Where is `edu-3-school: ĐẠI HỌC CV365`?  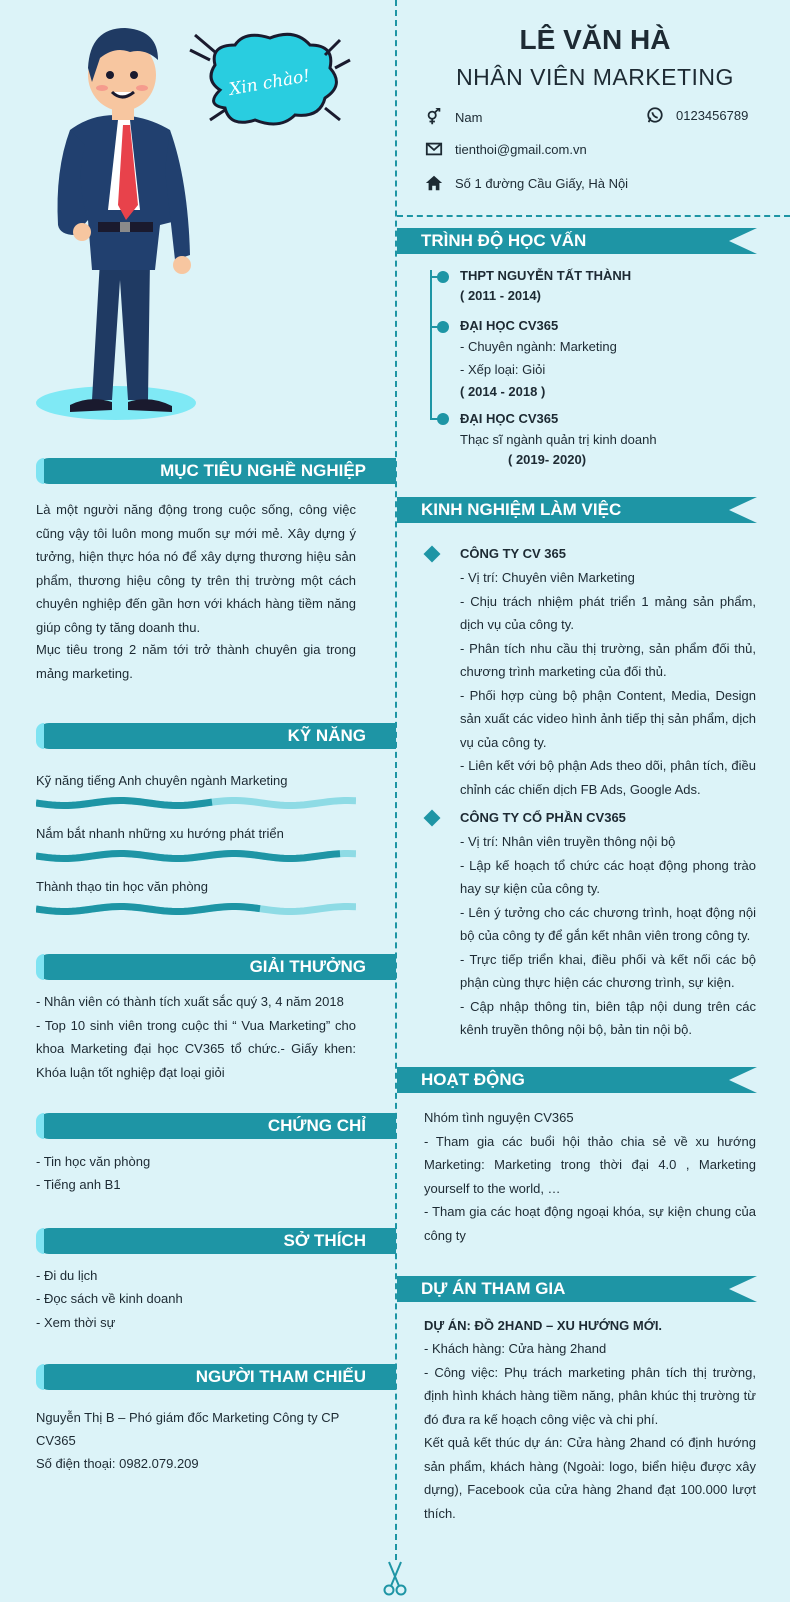 edu-3-school: ĐẠI HỌC CV365 is located at coordinates (509, 418).